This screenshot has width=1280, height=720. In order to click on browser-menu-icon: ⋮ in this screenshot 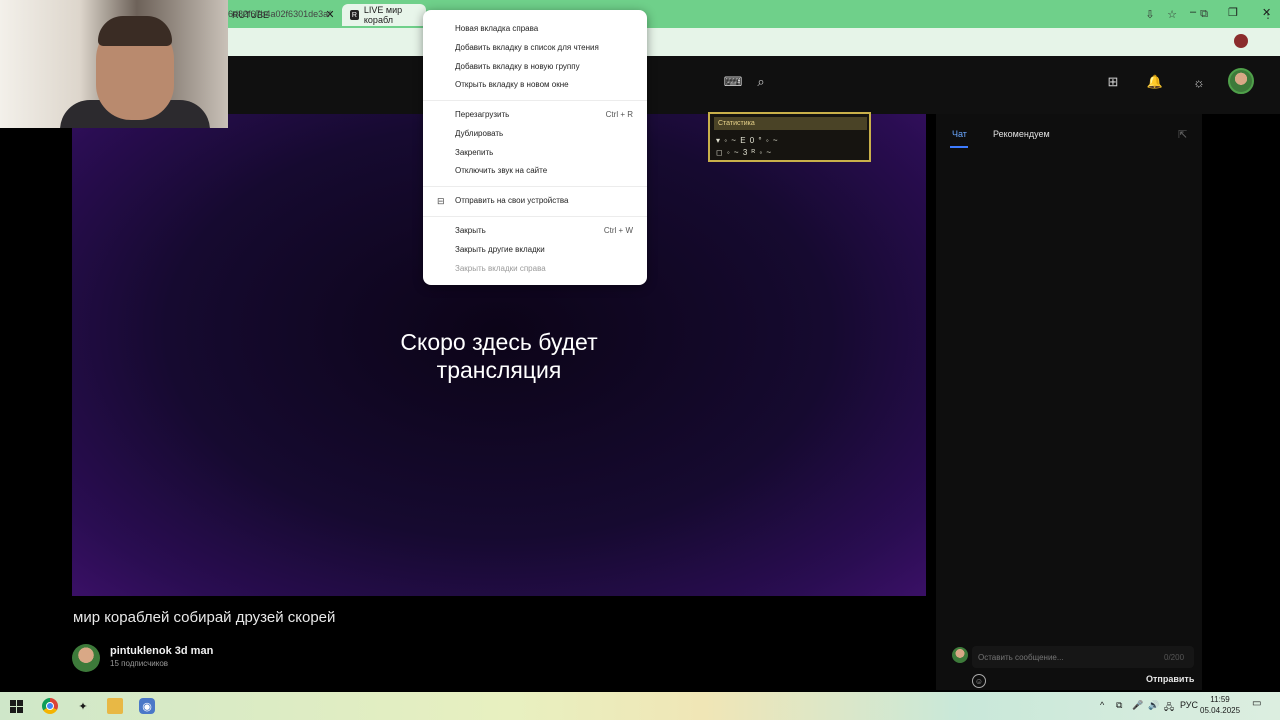, I will do `click(1268, 14)`.